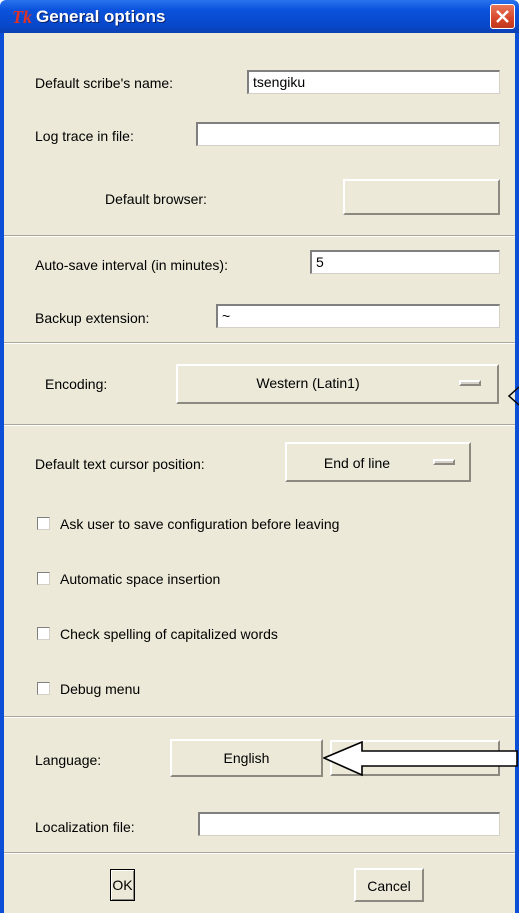  What do you see at coordinates (131, 265) in the screenshot?
I see `autosave-interval-label: Auto-save interval (in minutes):` at bounding box center [131, 265].